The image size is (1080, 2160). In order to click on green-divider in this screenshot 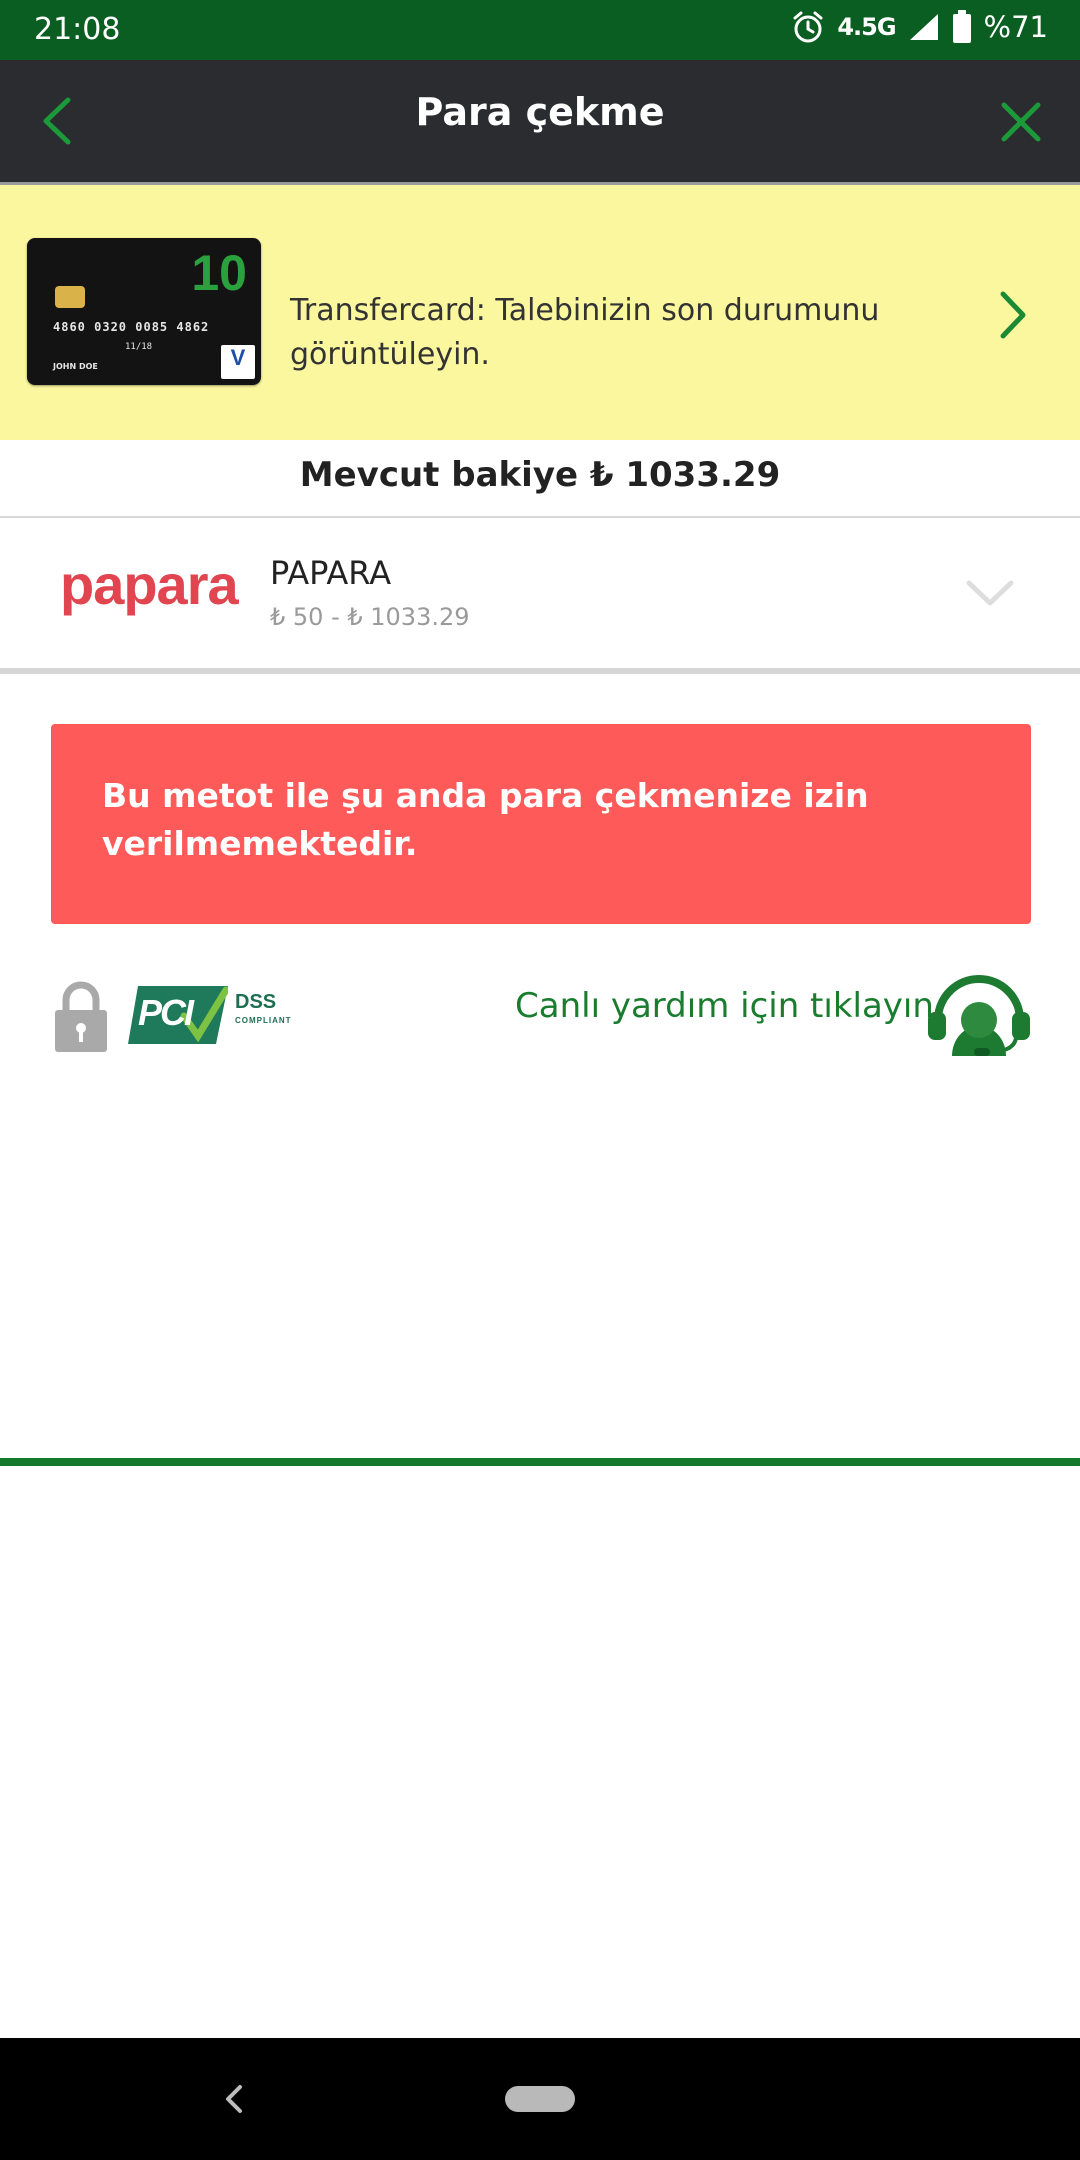, I will do `click(540, 1462)`.